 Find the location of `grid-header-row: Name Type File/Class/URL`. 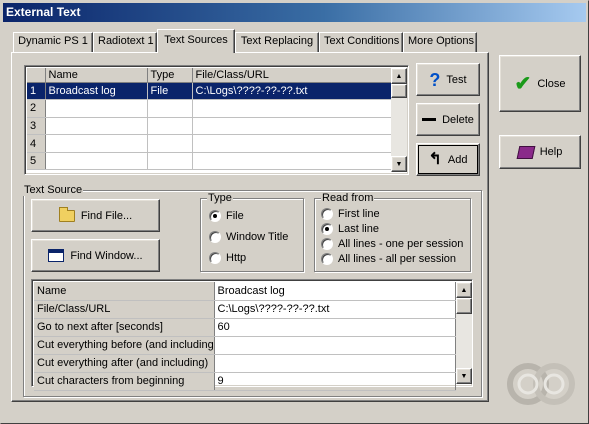

grid-header-row: Name Type File/Class/URL is located at coordinates (209, 75).